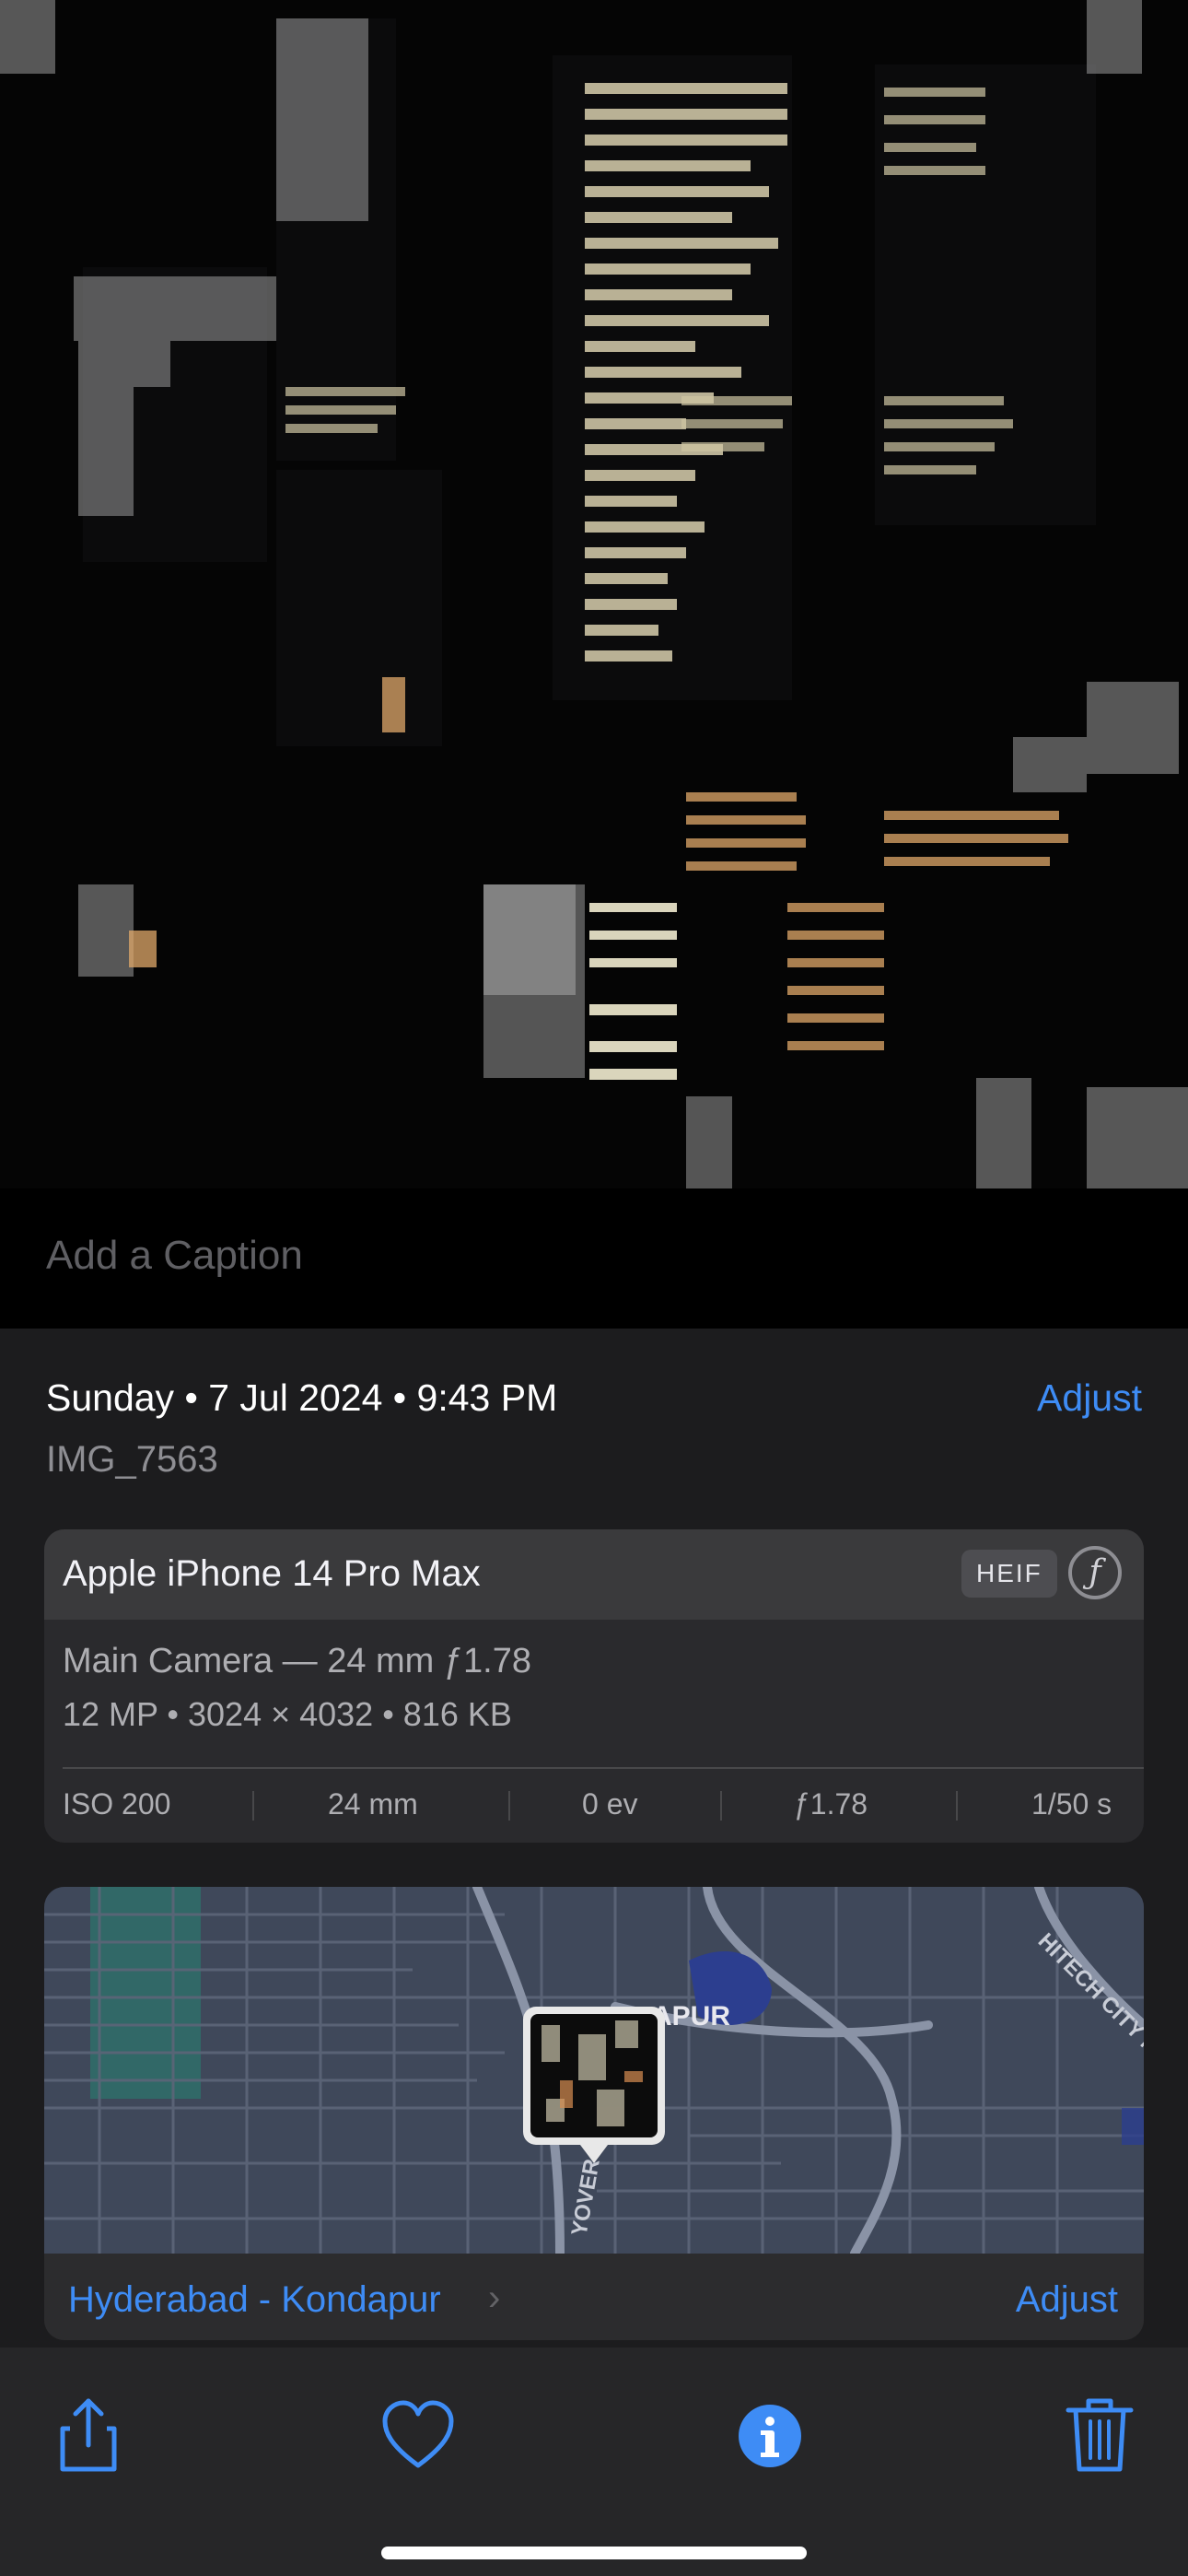 The height and width of the screenshot is (2576, 1188). What do you see at coordinates (254, 2300) in the screenshot?
I see `location-link: Hyderabad - Kondapur` at bounding box center [254, 2300].